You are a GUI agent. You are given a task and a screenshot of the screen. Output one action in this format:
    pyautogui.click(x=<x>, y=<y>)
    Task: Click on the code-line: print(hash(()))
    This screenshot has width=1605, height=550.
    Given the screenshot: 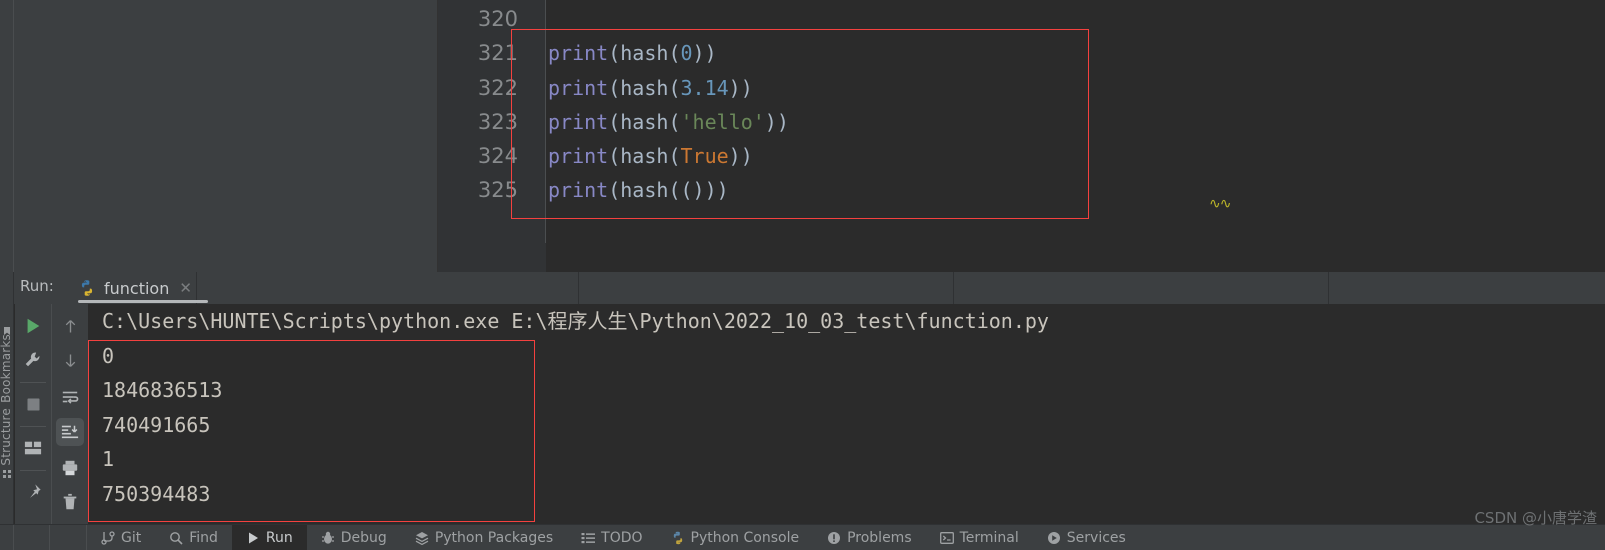 What is the action you would take?
    pyautogui.click(x=1075, y=190)
    